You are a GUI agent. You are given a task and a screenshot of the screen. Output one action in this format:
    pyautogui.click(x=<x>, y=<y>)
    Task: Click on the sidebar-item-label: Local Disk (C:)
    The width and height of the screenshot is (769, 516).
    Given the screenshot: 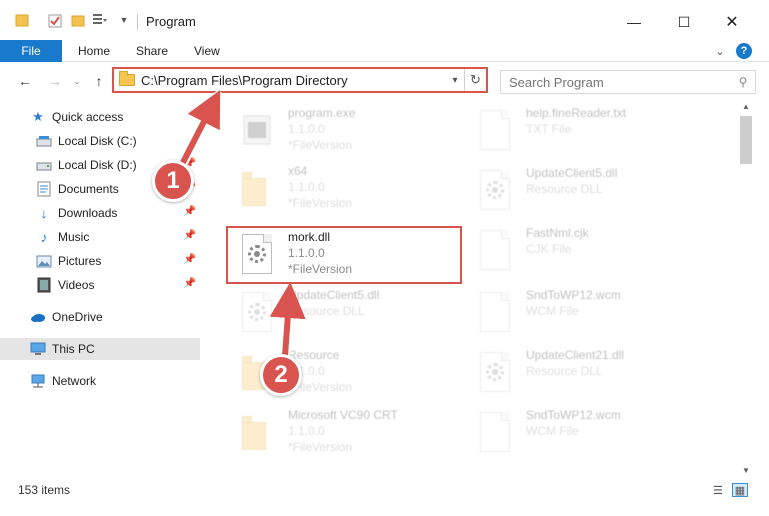 What is the action you would take?
    pyautogui.click(x=97, y=141)
    